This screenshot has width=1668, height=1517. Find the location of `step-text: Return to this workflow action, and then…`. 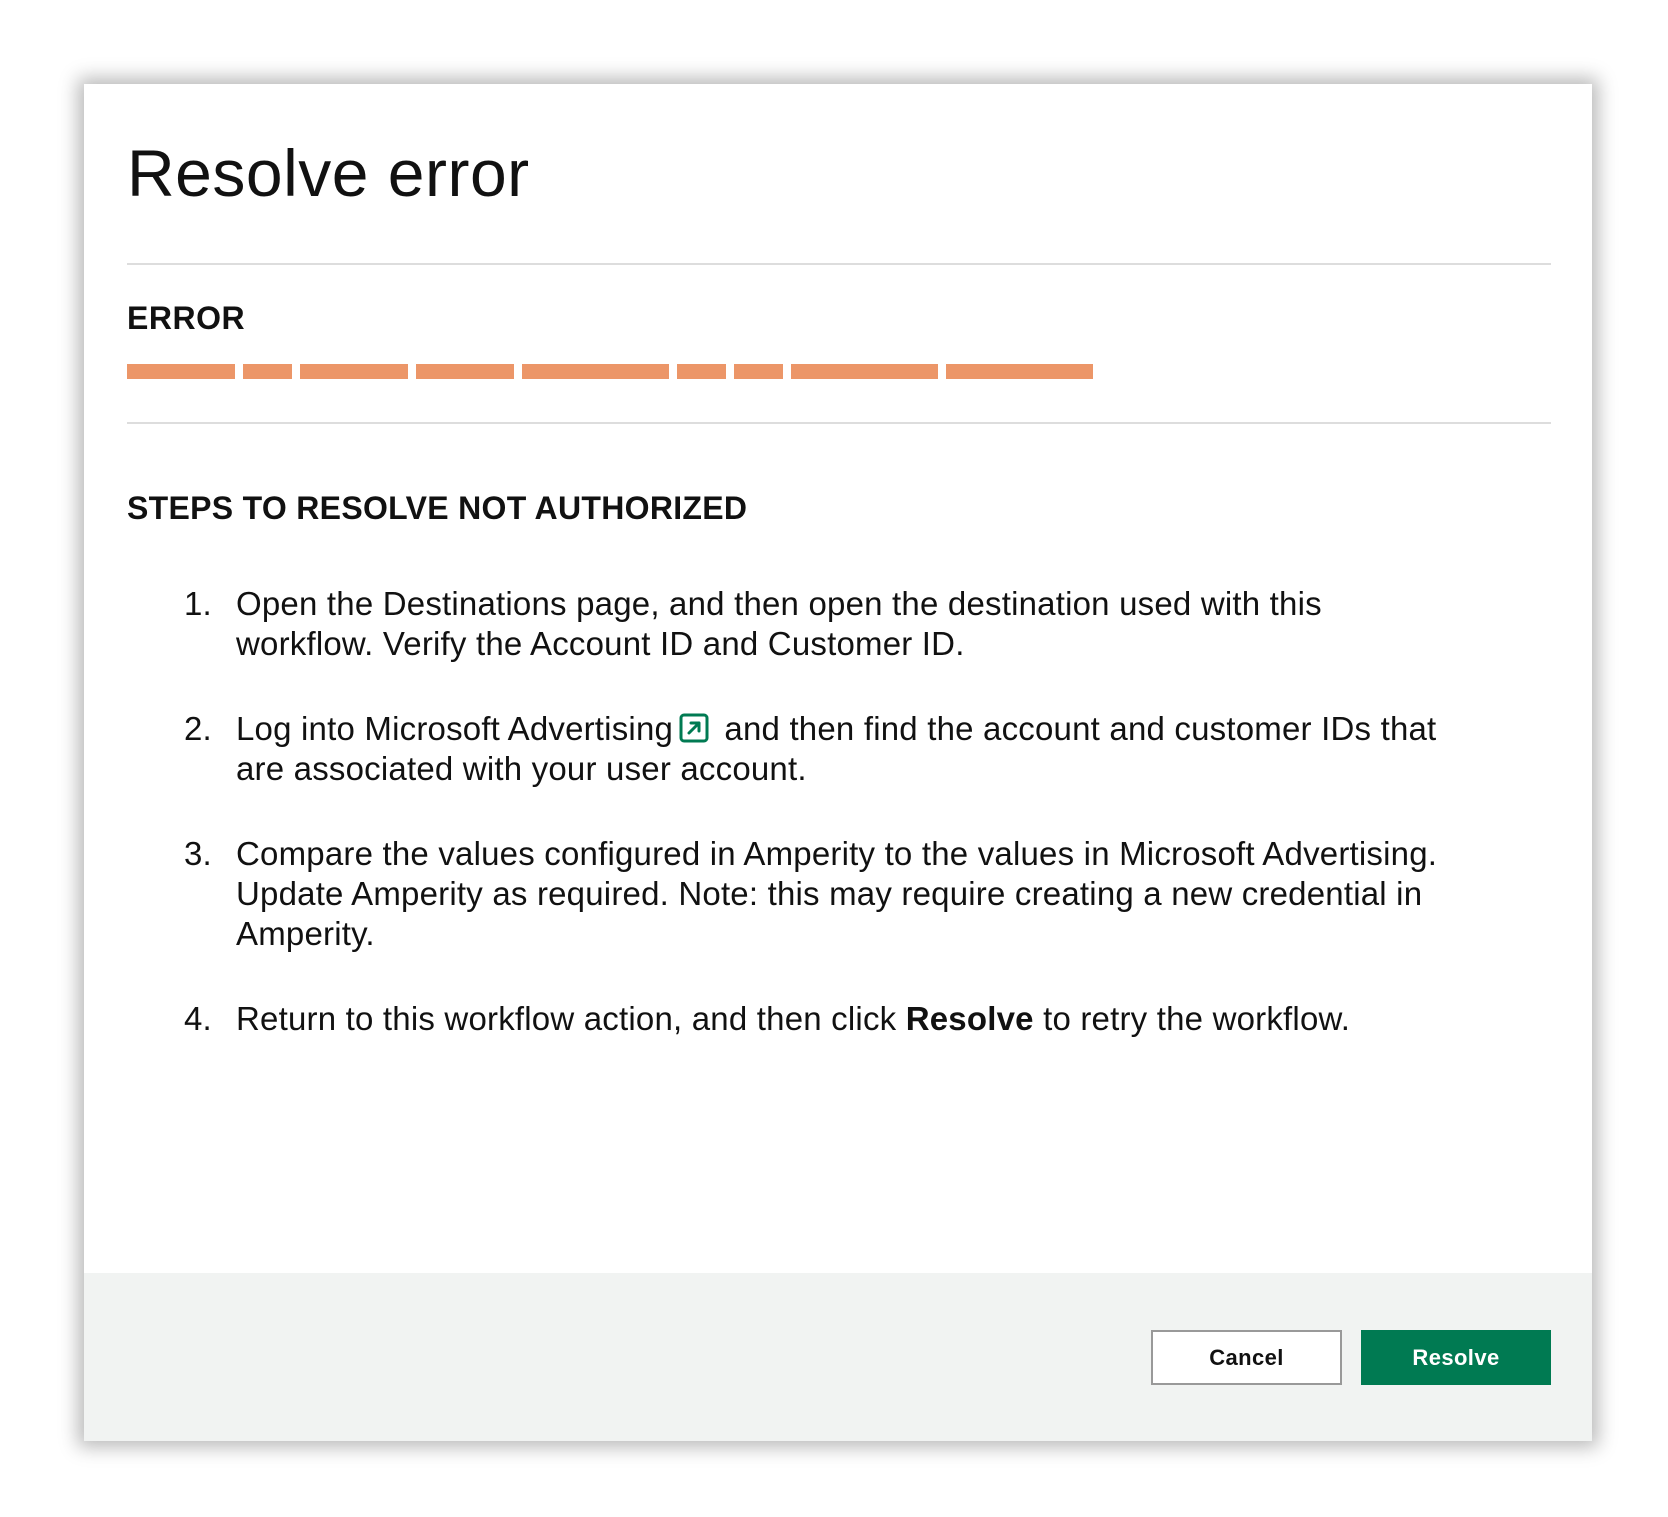

step-text: Return to this workflow action, and then… is located at coordinates (840, 1019).